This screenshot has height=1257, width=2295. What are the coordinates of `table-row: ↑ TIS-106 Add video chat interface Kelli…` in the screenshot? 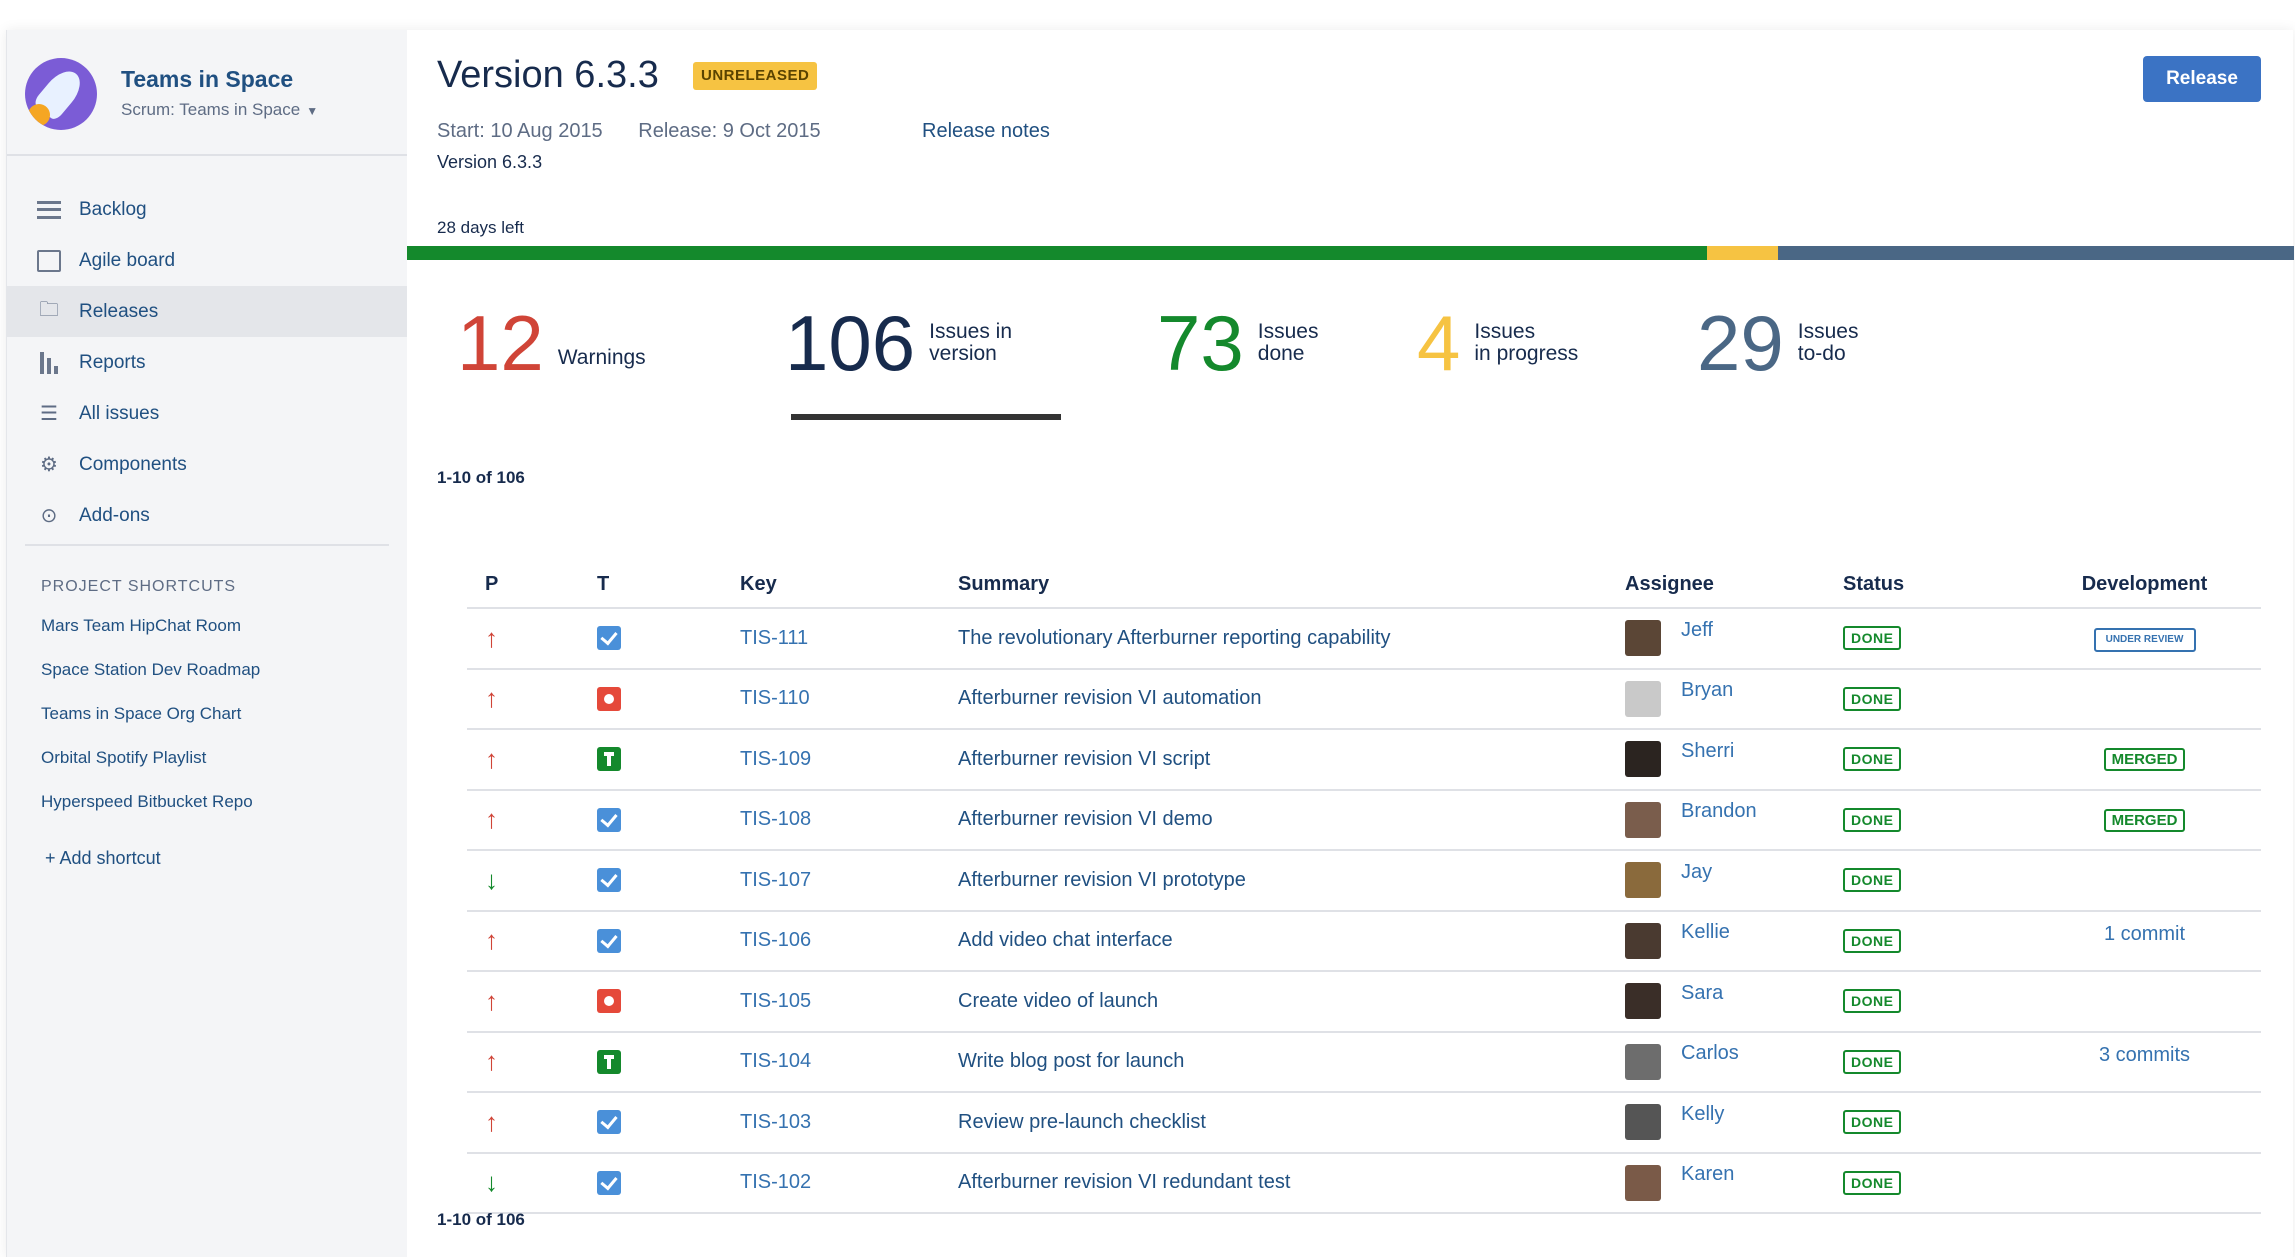 It's located at (1364, 941).